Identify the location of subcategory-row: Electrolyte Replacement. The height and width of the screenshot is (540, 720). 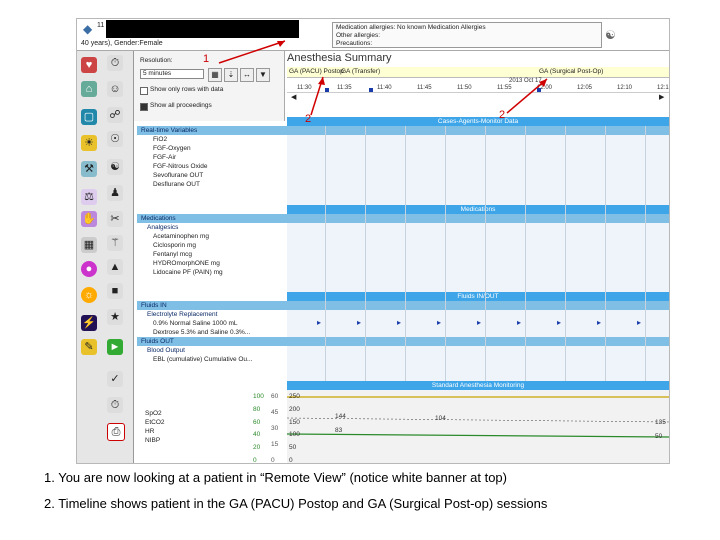
(403, 314).